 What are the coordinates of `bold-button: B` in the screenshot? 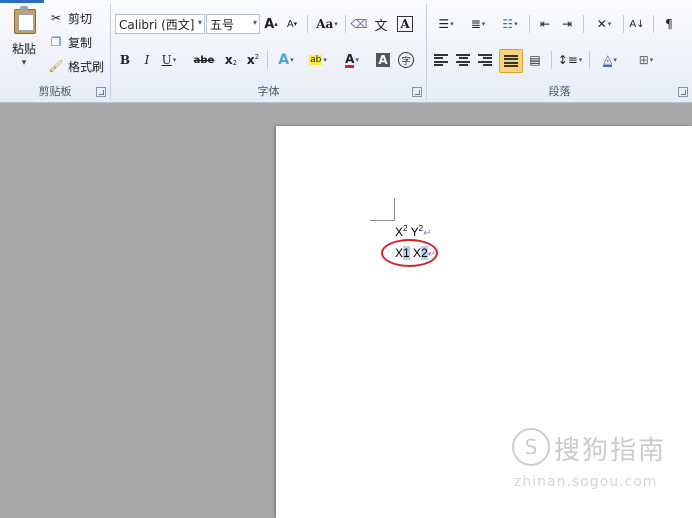 It's located at (125, 60).